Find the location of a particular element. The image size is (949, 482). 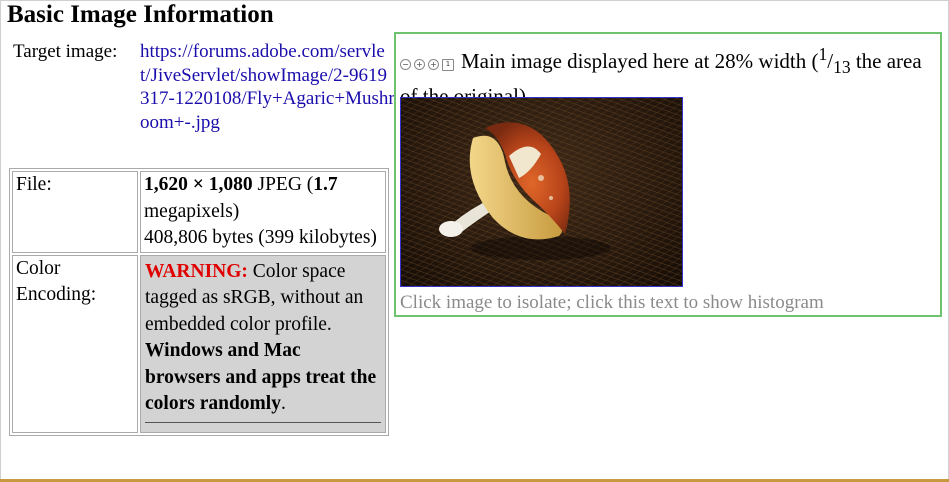

zoom-out-icon: − is located at coordinates (405, 65).